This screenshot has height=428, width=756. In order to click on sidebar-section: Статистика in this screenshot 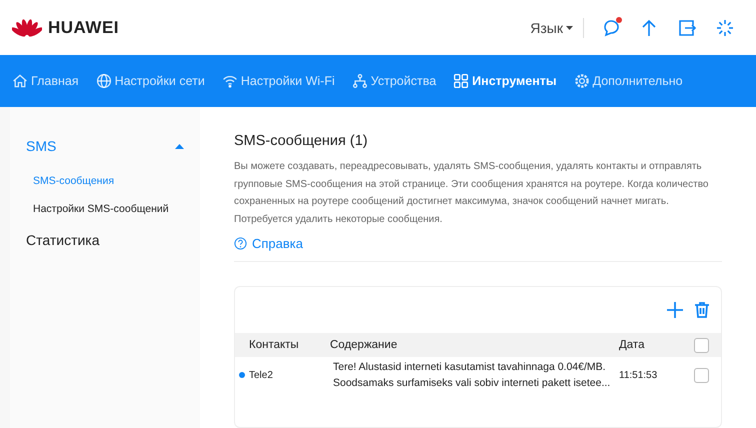, I will do `click(105, 240)`.